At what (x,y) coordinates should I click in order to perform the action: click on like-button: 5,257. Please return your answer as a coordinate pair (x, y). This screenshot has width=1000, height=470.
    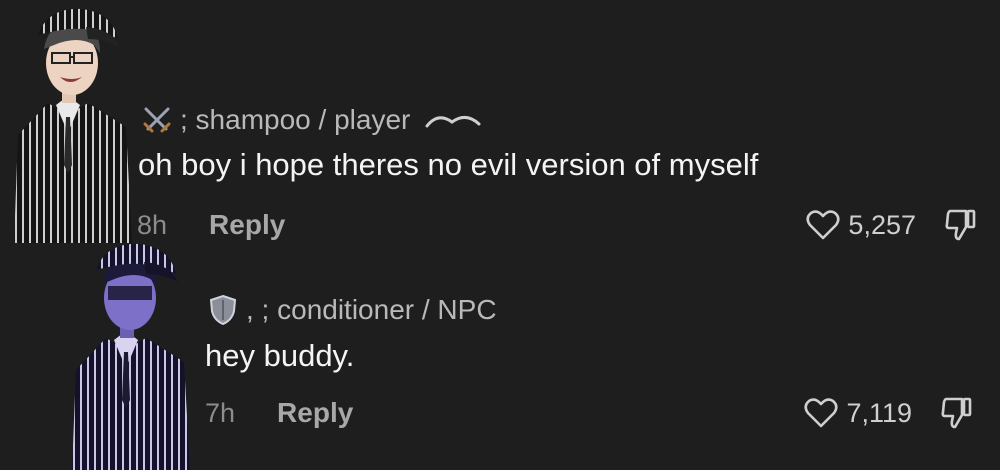
    Looking at the image, I should click on (861, 225).